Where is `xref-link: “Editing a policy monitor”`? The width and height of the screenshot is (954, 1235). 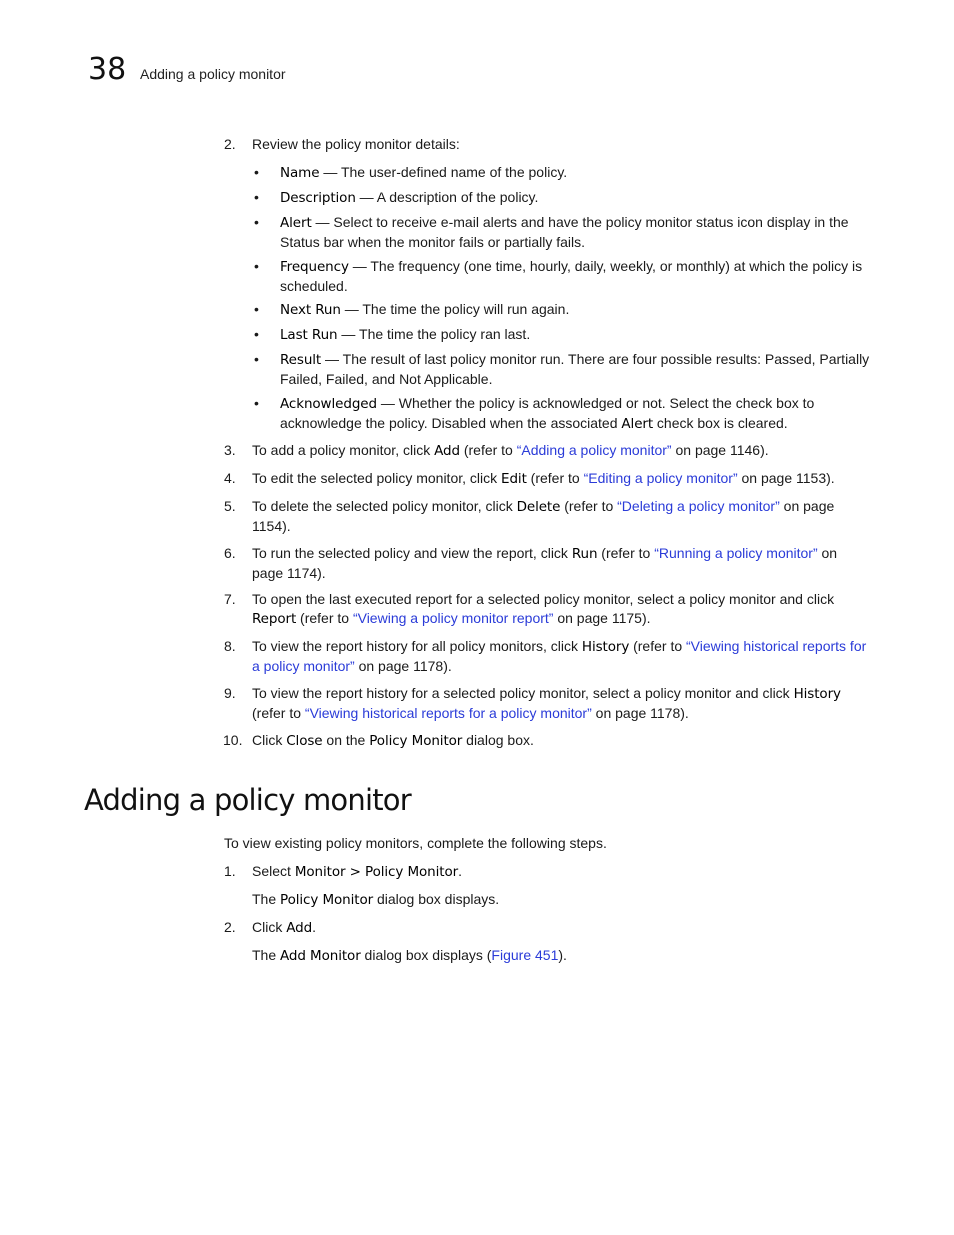
xref-link: “Editing a policy monitor” is located at coordinates (661, 478).